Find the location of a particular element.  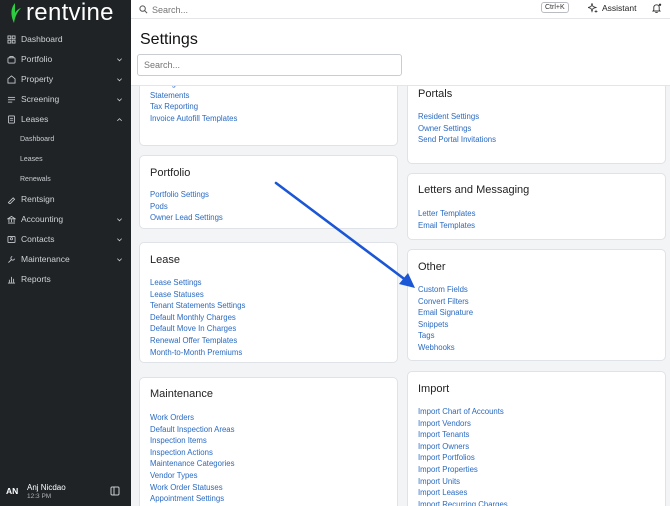

page-header: Settings is located at coordinates (400, 52).